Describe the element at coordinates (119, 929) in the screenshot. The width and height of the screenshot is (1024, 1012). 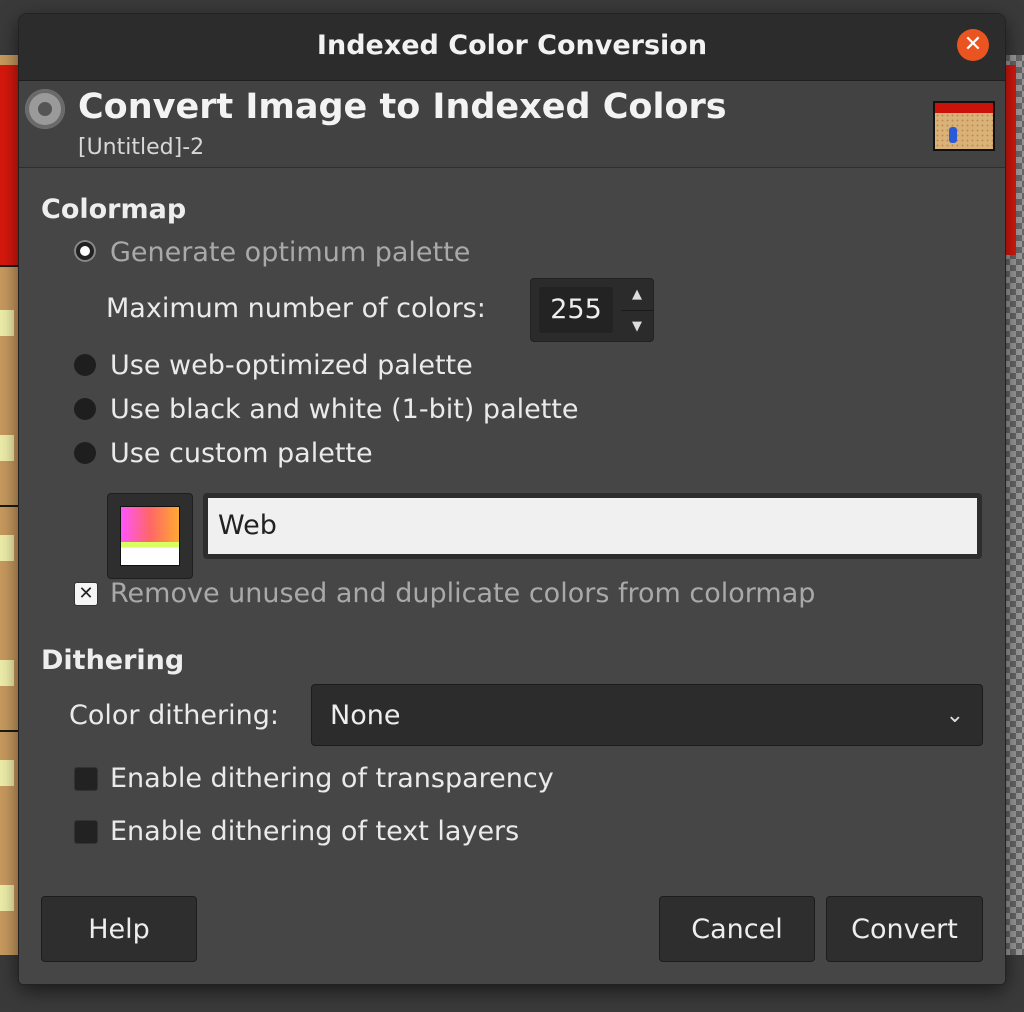
I see `help-button: Help` at that location.